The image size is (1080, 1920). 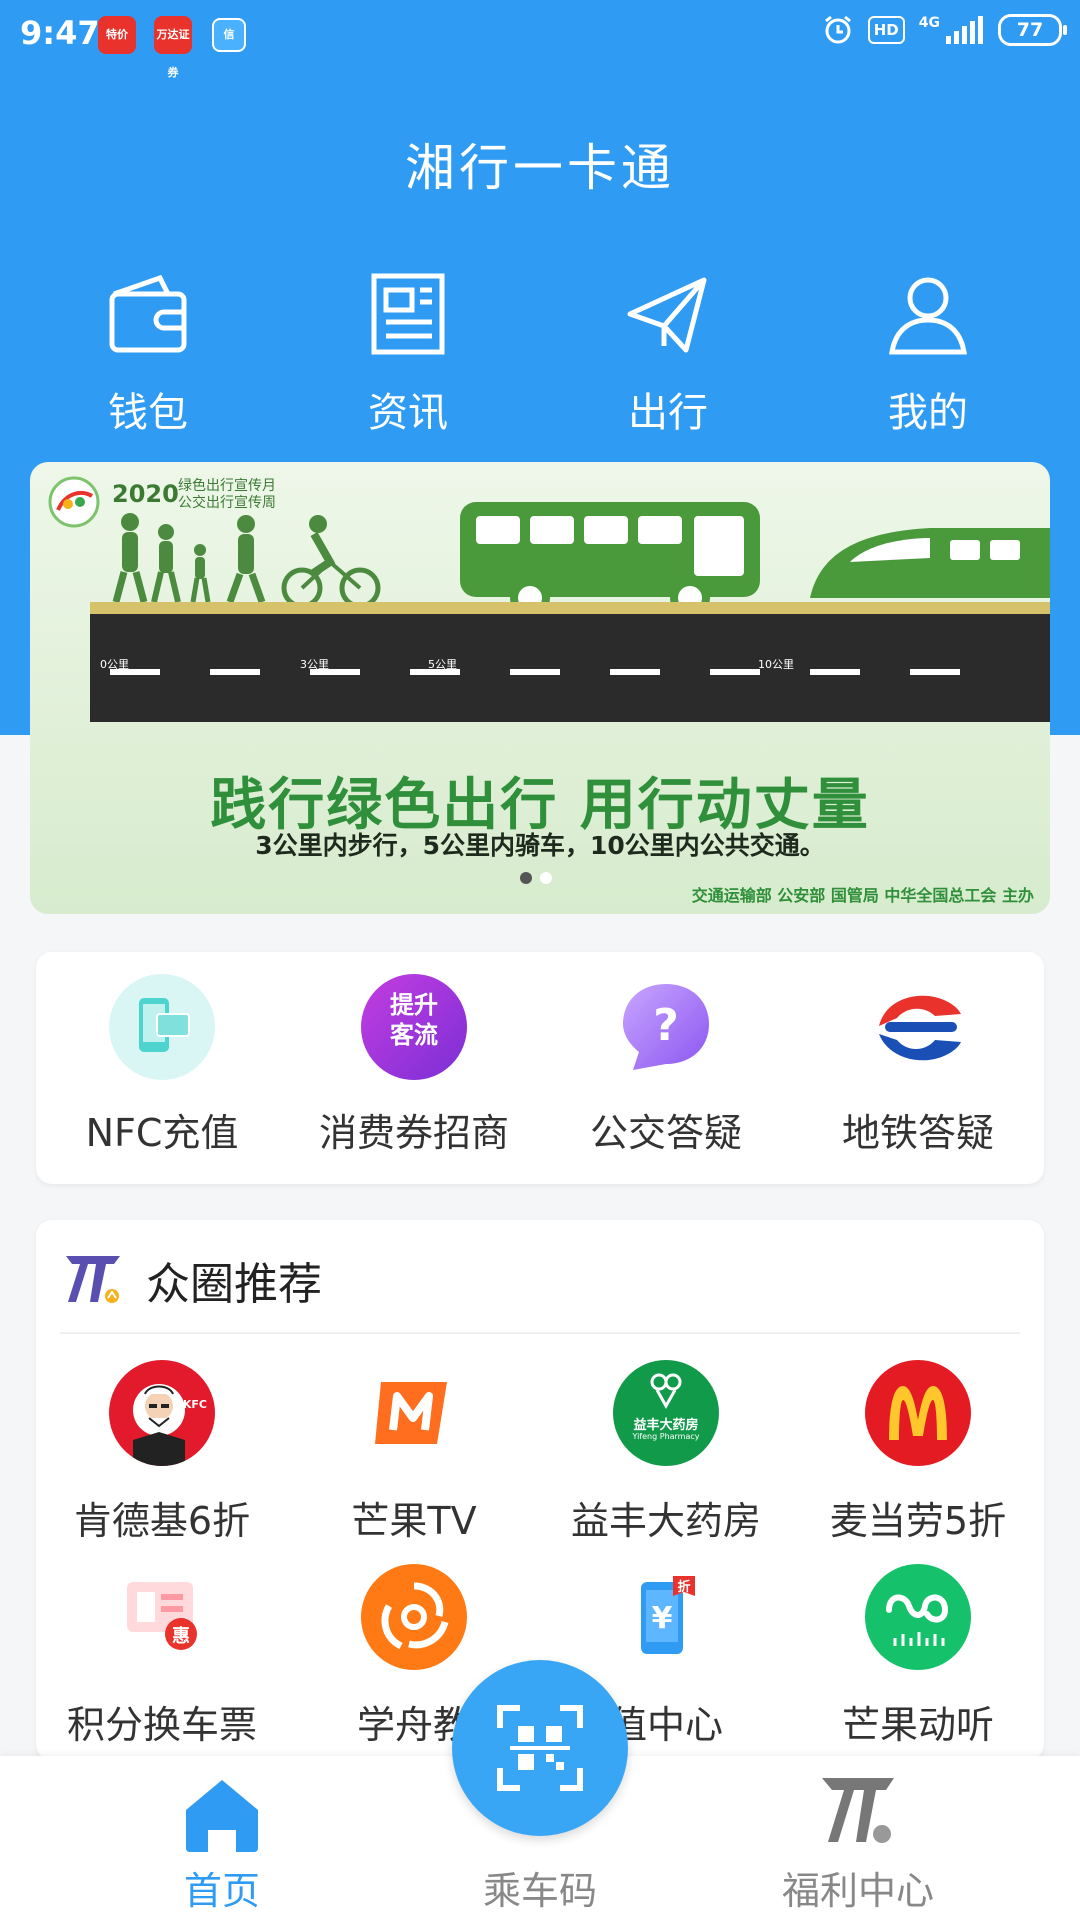 I want to click on service-label: 消费券招商, so click(x=413, y=1133).